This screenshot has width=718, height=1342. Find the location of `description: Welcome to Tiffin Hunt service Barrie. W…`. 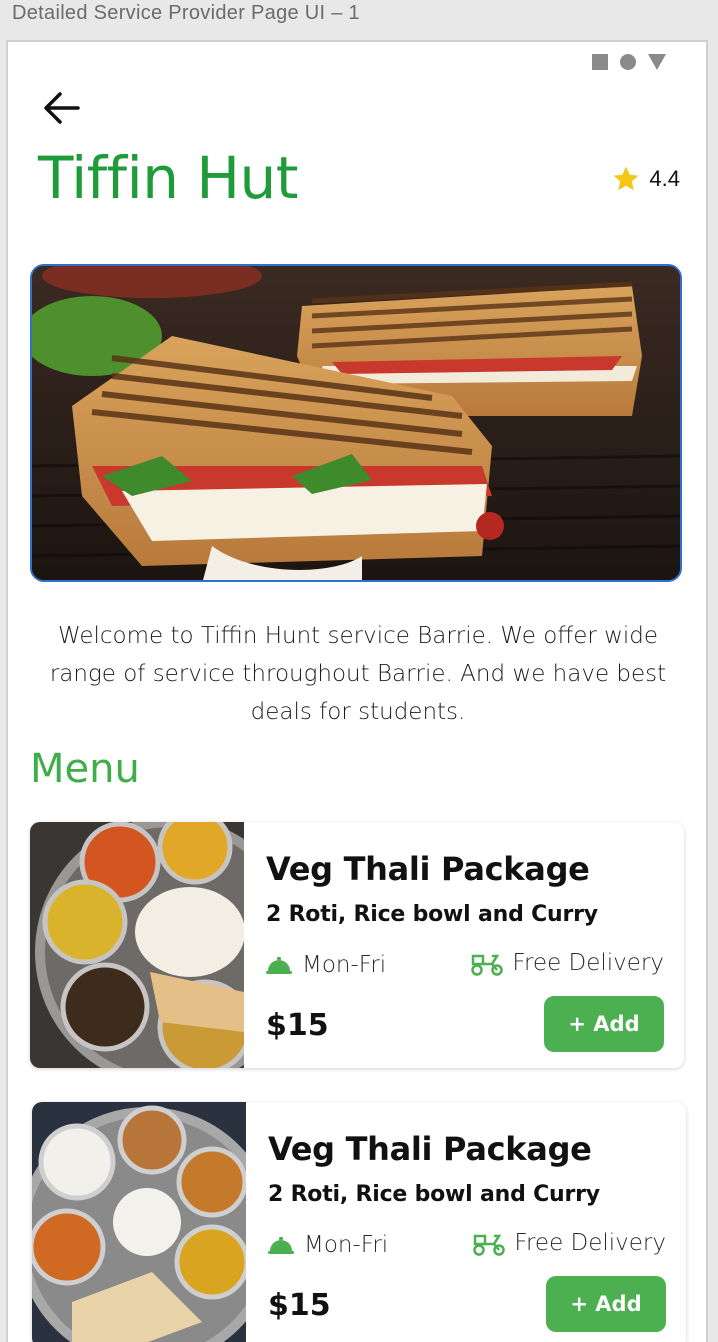

description: Welcome to Tiffin Hunt service Barrie. W… is located at coordinates (358, 674).